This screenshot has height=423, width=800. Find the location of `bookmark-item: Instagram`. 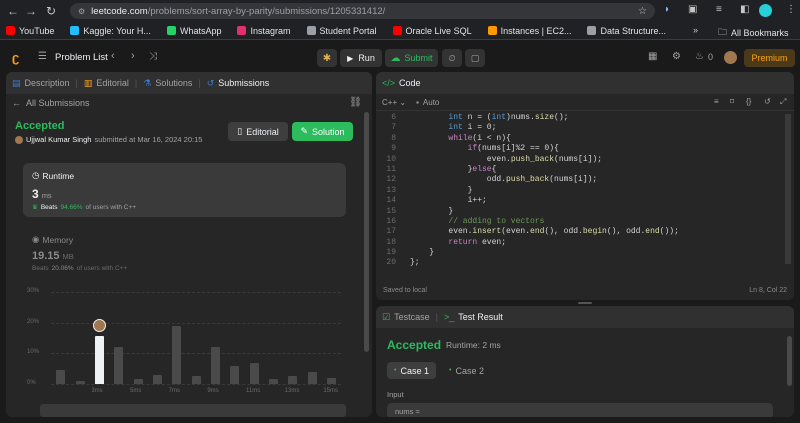

bookmark-item: Instagram is located at coordinates (264, 31).